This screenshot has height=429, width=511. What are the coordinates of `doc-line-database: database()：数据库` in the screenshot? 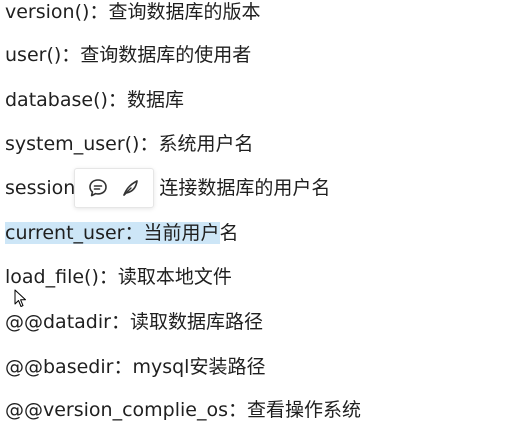 It's located at (94, 100).